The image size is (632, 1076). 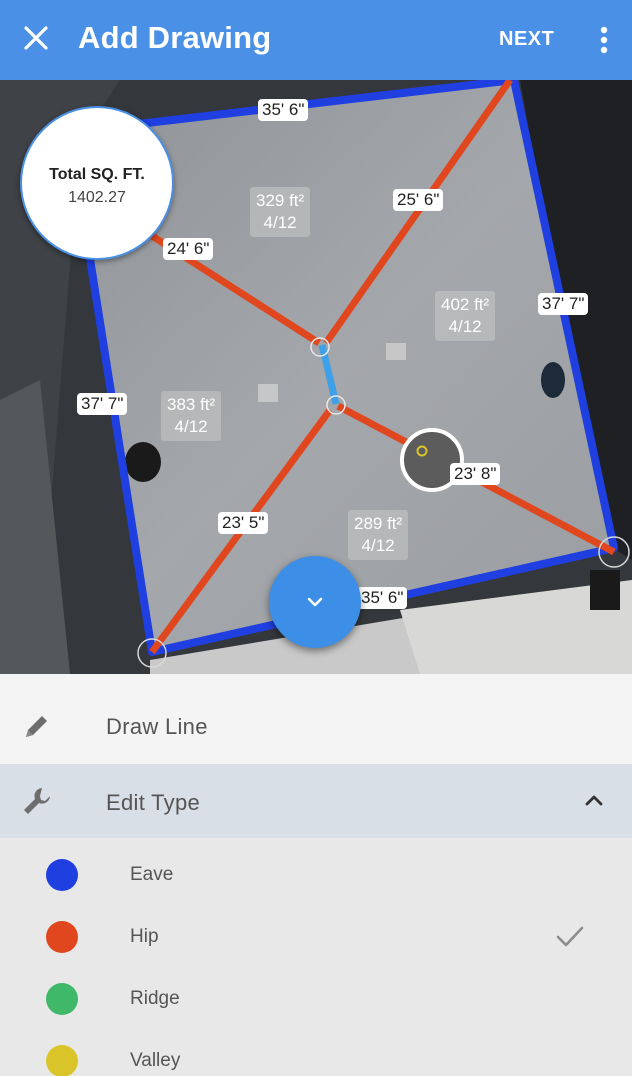 What do you see at coordinates (36, 38) in the screenshot?
I see `close-icon` at bounding box center [36, 38].